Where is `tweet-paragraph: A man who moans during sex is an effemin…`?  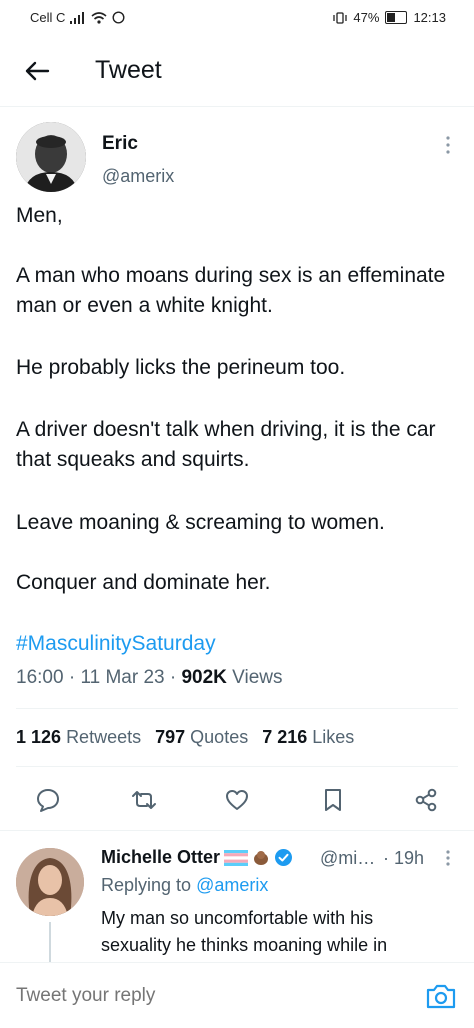
tweet-paragraph: A man who moans during sex is an effemin… is located at coordinates (231, 290).